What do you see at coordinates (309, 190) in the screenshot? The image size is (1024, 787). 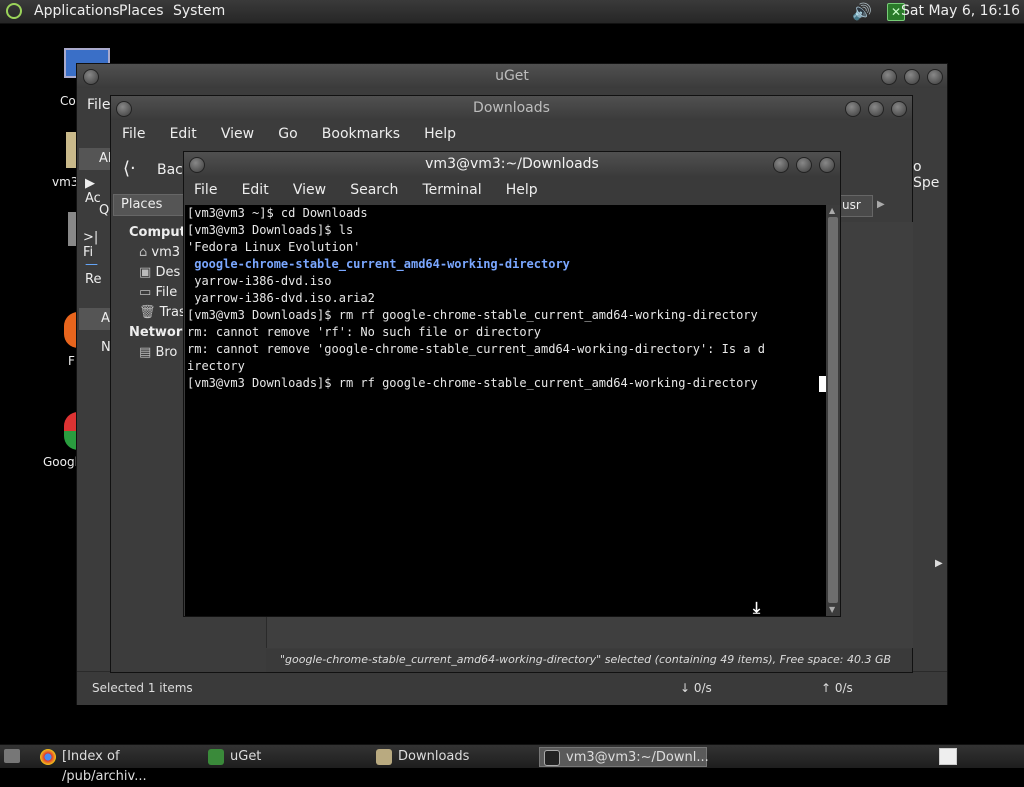 I see `terminal-menu-view: View` at bounding box center [309, 190].